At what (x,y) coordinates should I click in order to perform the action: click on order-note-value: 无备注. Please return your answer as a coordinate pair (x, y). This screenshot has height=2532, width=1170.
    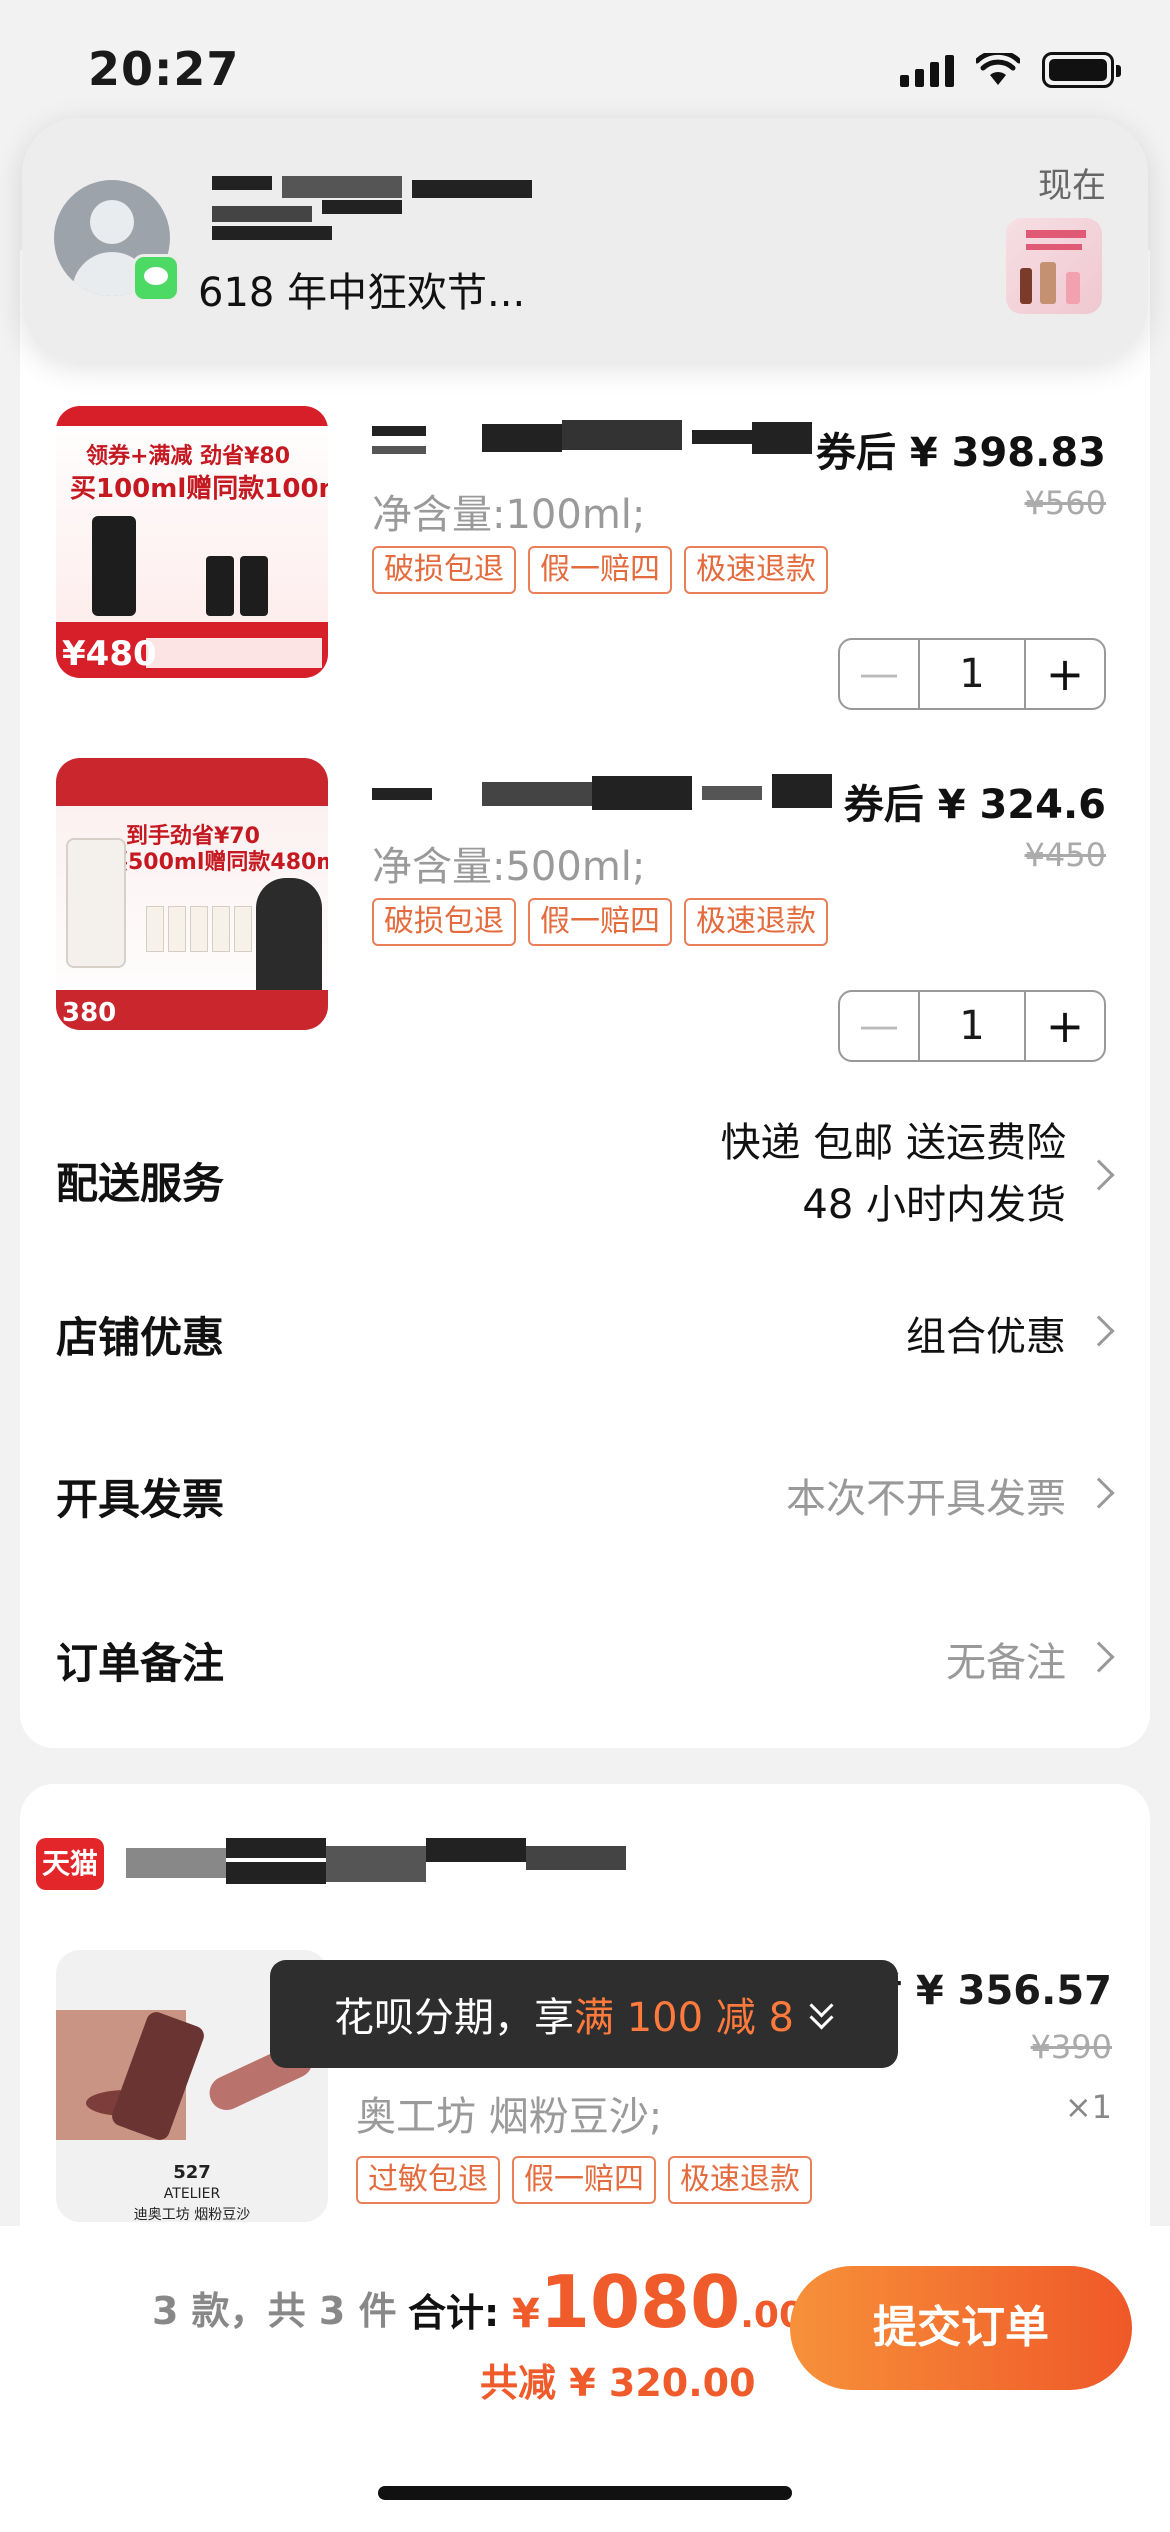
    Looking at the image, I should click on (1006, 1663).